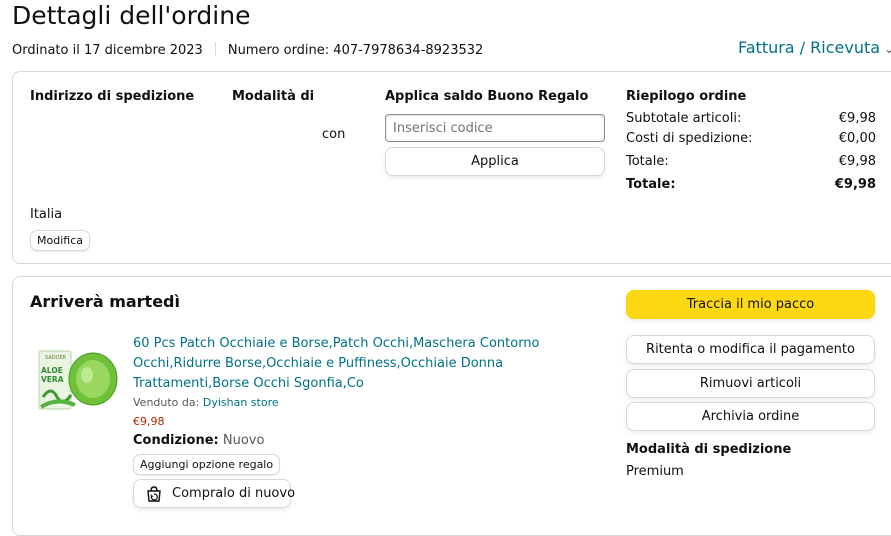 This screenshot has height=536, width=891. I want to click on sold-by: Venduto da: Dyishan store, so click(206, 402).